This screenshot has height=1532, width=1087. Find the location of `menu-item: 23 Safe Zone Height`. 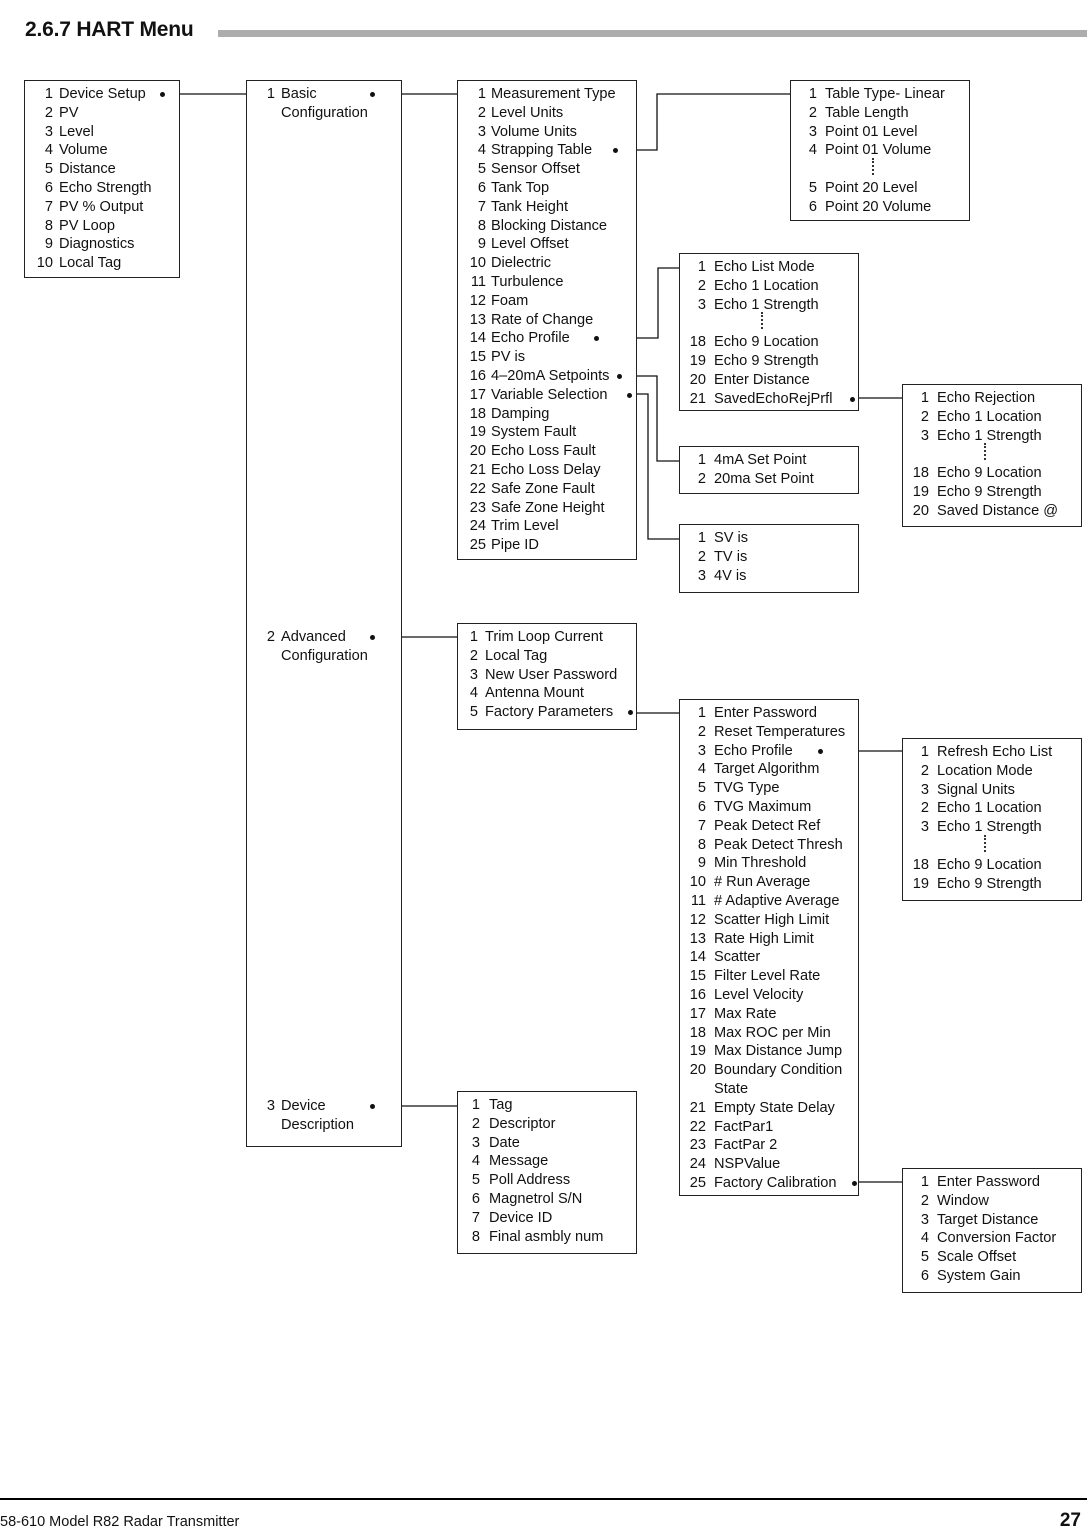

menu-item: 23 Safe Zone Height is located at coordinates (548, 508).